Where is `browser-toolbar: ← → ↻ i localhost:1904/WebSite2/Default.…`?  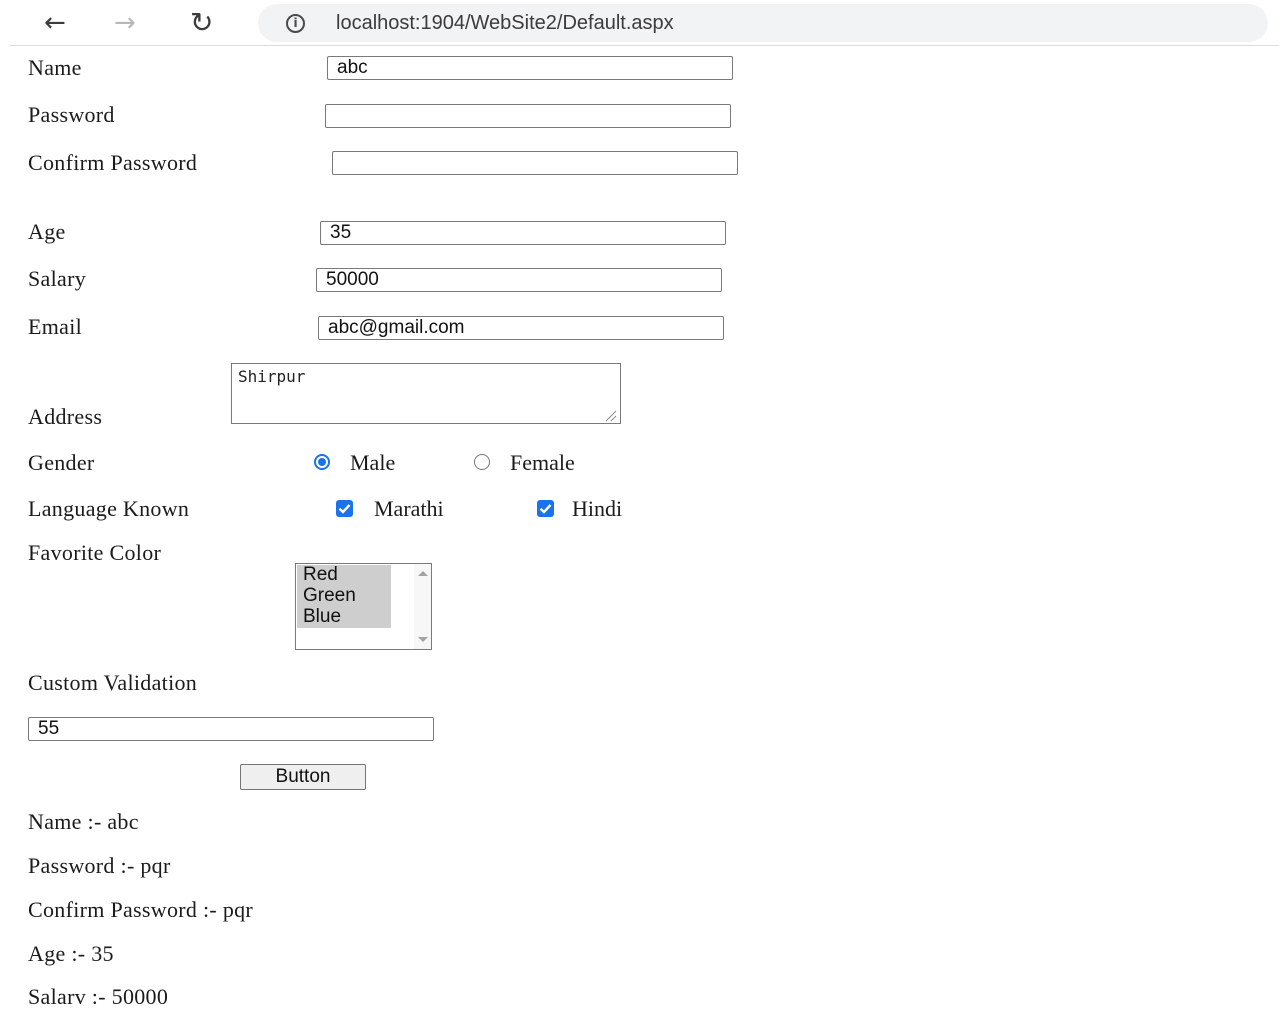 browser-toolbar: ← → ↻ i localhost:1904/WebSite2/Default.… is located at coordinates (639, 23).